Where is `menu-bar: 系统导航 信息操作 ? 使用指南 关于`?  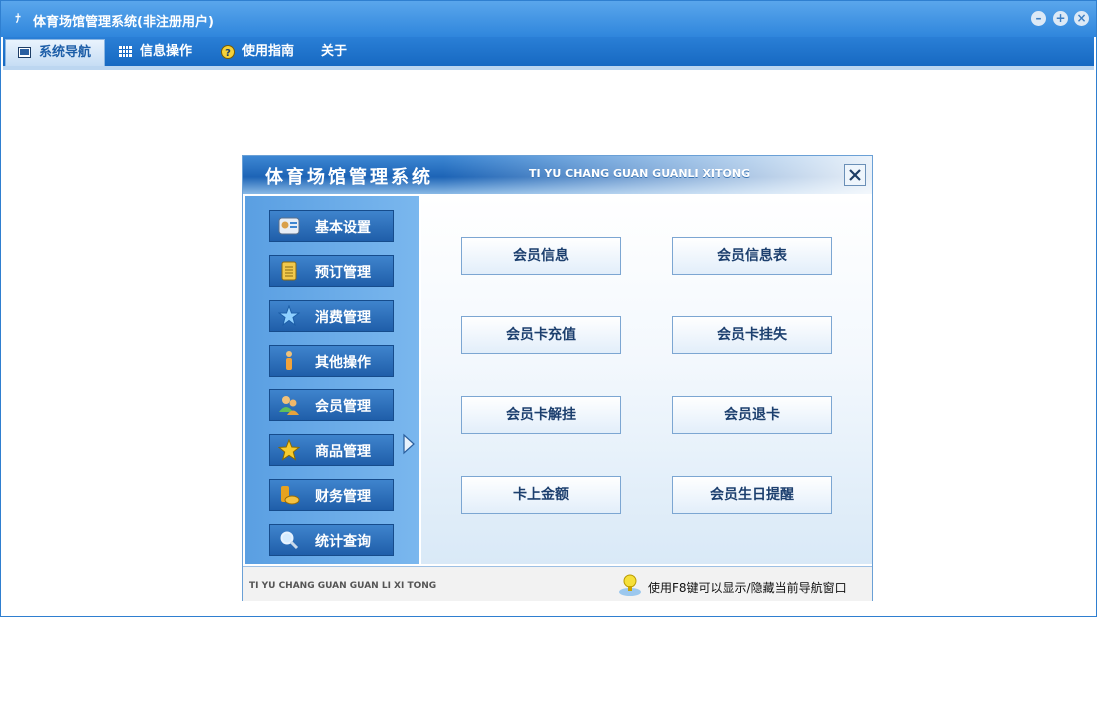 menu-bar: 系统导航 信息操作 ? 使用指南 关于 is located at coordinates (548, 51).